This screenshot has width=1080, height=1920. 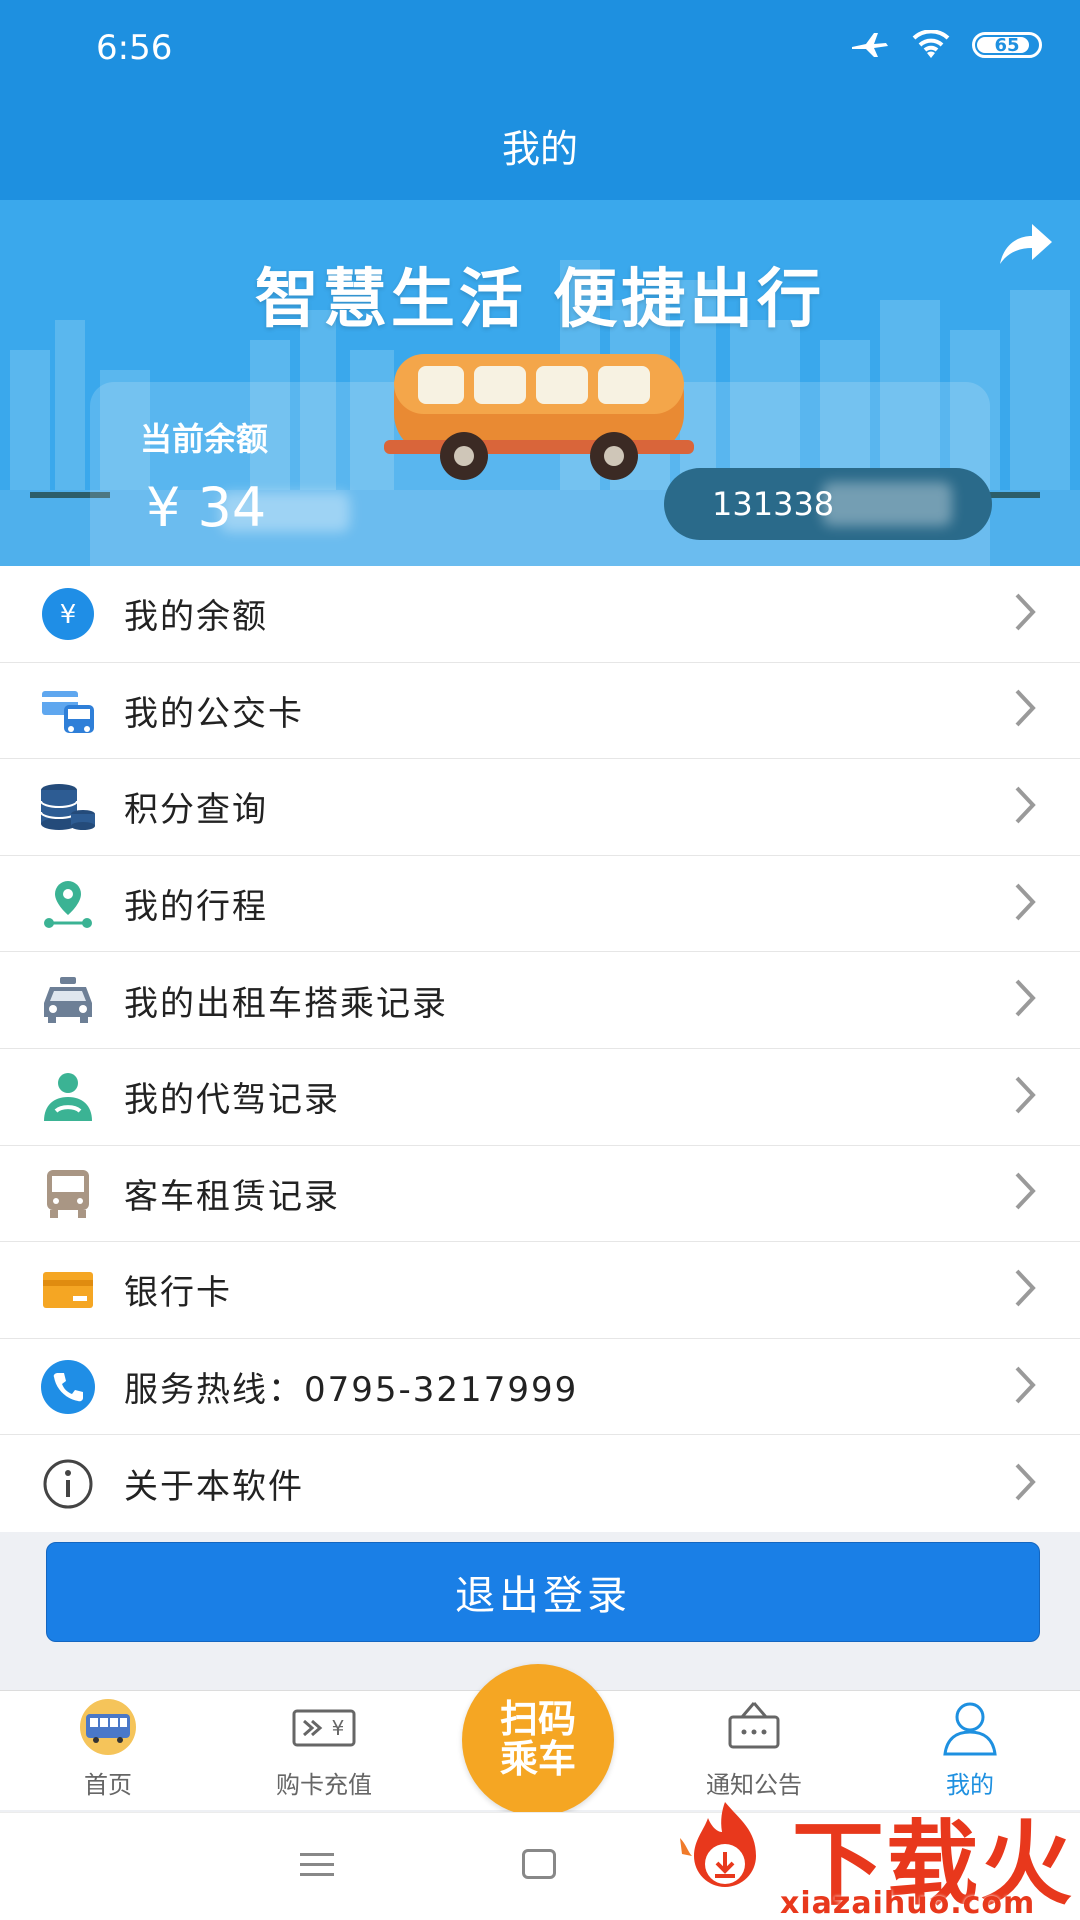 What do you see at coordinates (68, 710) in the screenshot?
I see `bus-card-icon` at bounding box center [68, 710].